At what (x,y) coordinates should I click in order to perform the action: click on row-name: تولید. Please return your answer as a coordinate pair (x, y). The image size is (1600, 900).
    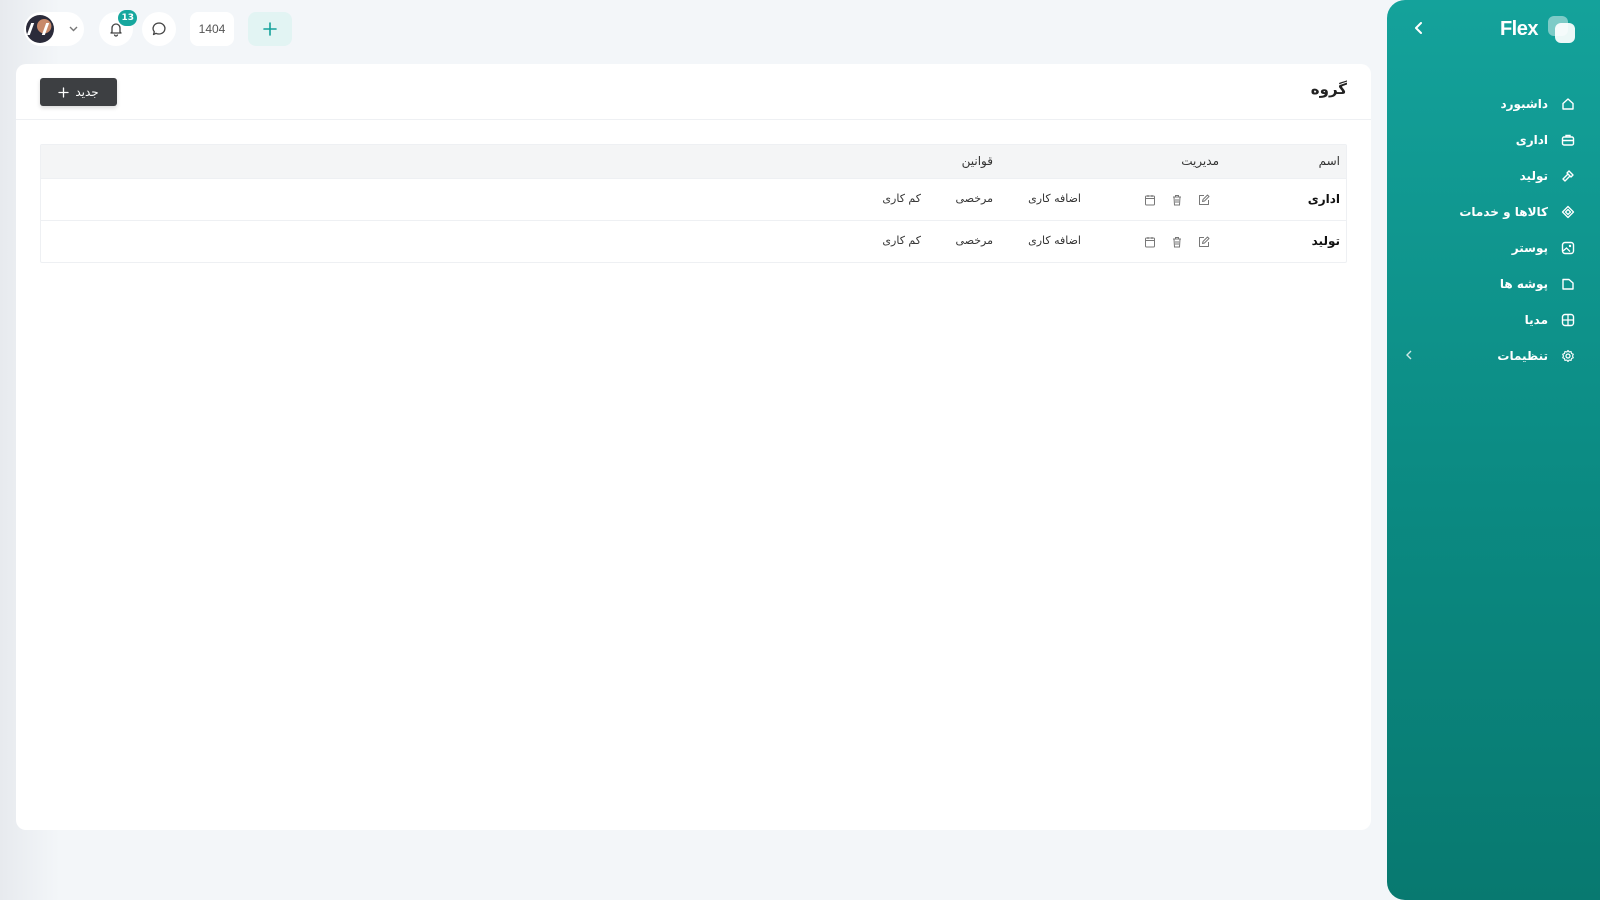
    Looking at the image, I should click on (1325, 241).